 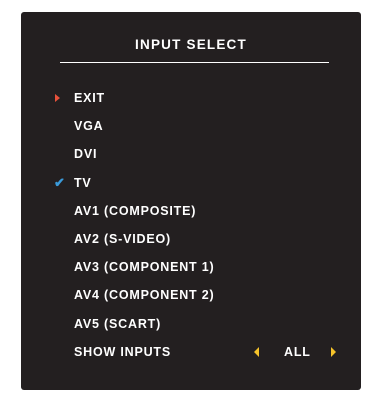 What do you see at coordinates (135, 210) in the screenshot?
I see `menu-item-label: AV1 (COMPOSITE)` at bounding box center [135, 210].